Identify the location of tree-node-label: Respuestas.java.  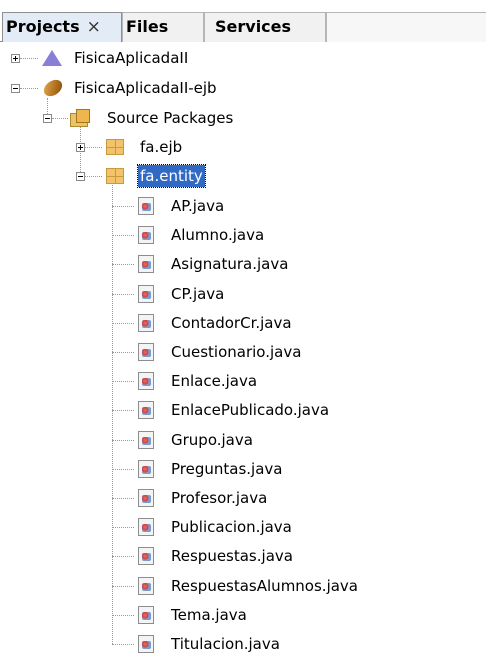
(232, 556).